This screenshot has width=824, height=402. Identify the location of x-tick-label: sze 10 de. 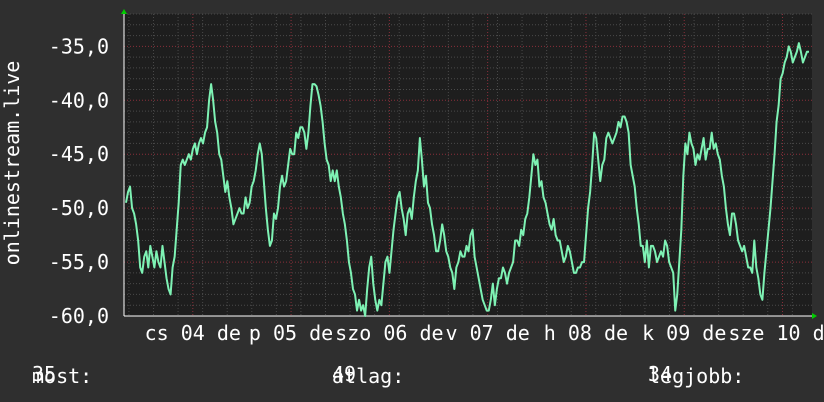
(776, 333).